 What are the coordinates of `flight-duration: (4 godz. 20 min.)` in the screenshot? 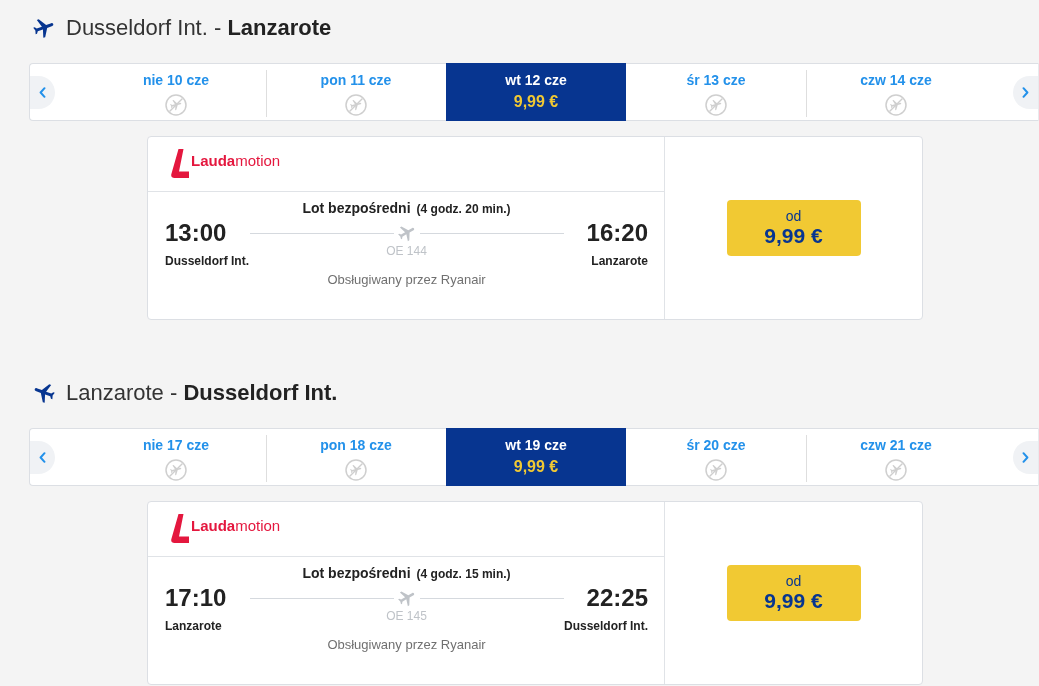 It's located at (463, 209).